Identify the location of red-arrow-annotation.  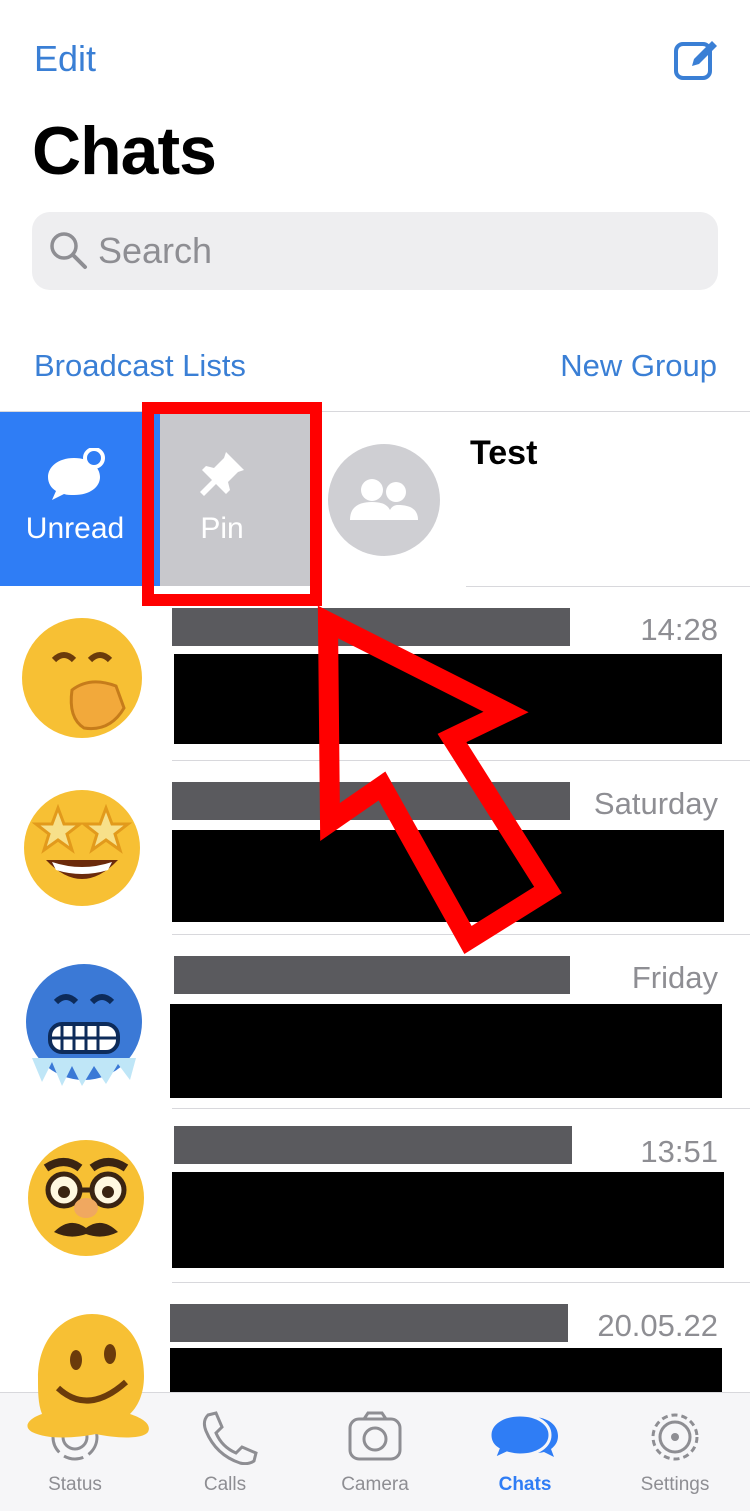
(439, 780).